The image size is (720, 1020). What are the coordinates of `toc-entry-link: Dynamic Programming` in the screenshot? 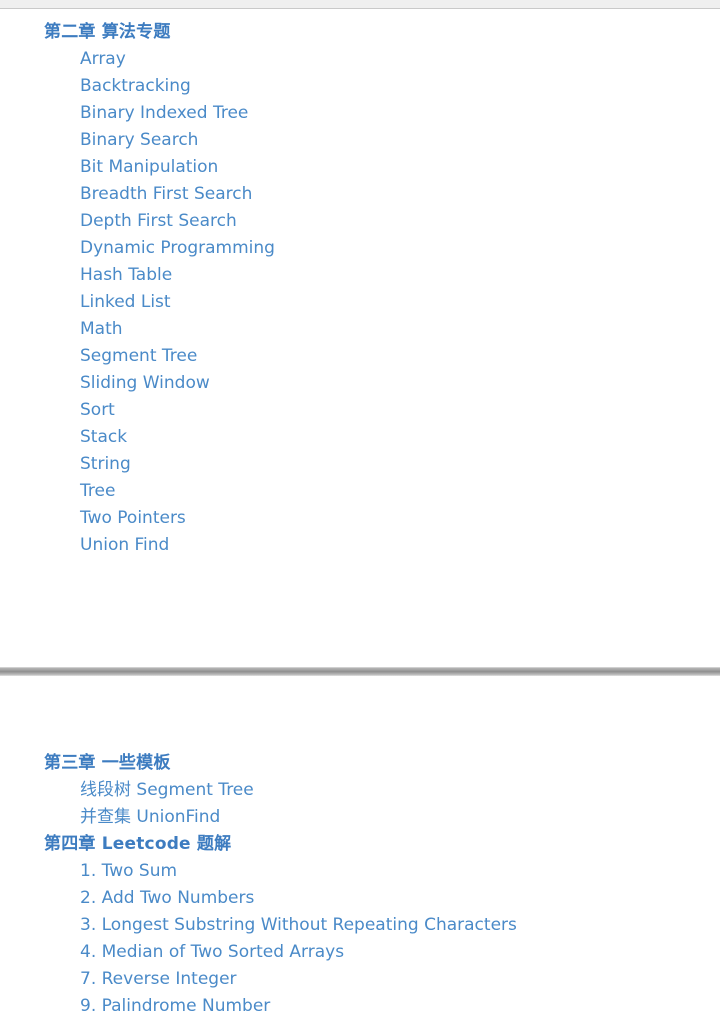 It's located at (360, 248).